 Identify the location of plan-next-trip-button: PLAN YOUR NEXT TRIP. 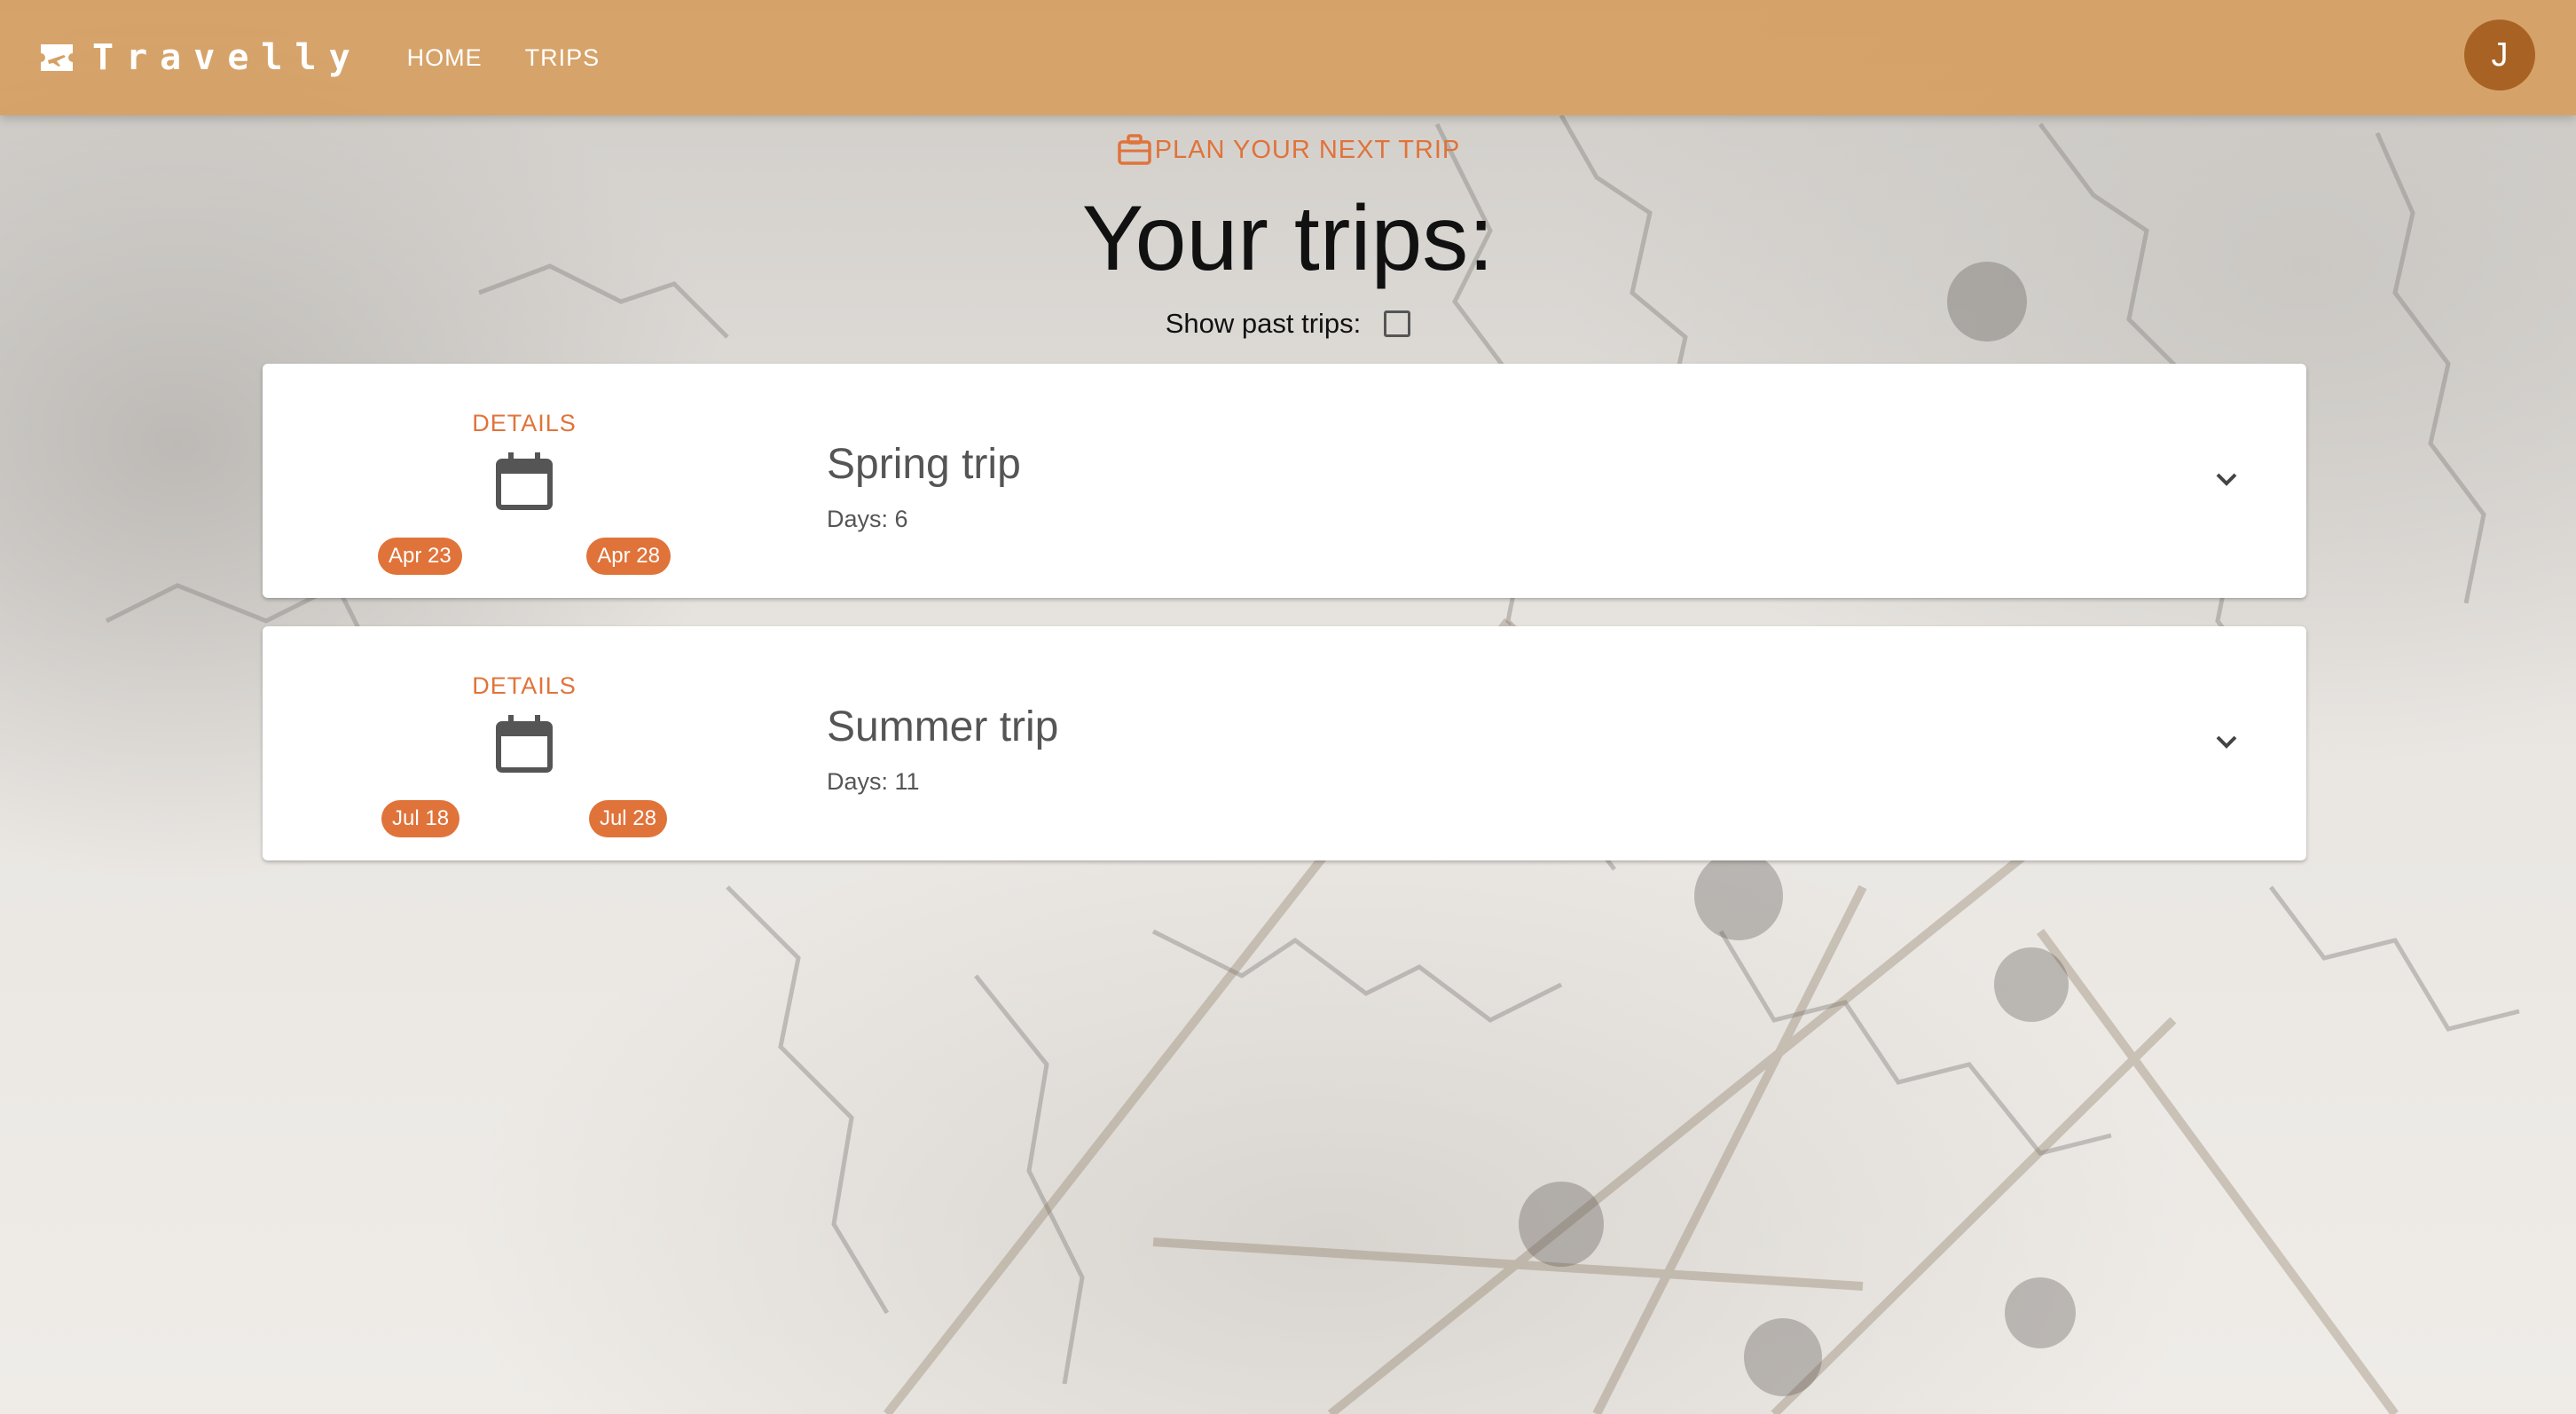
(1288, 150).